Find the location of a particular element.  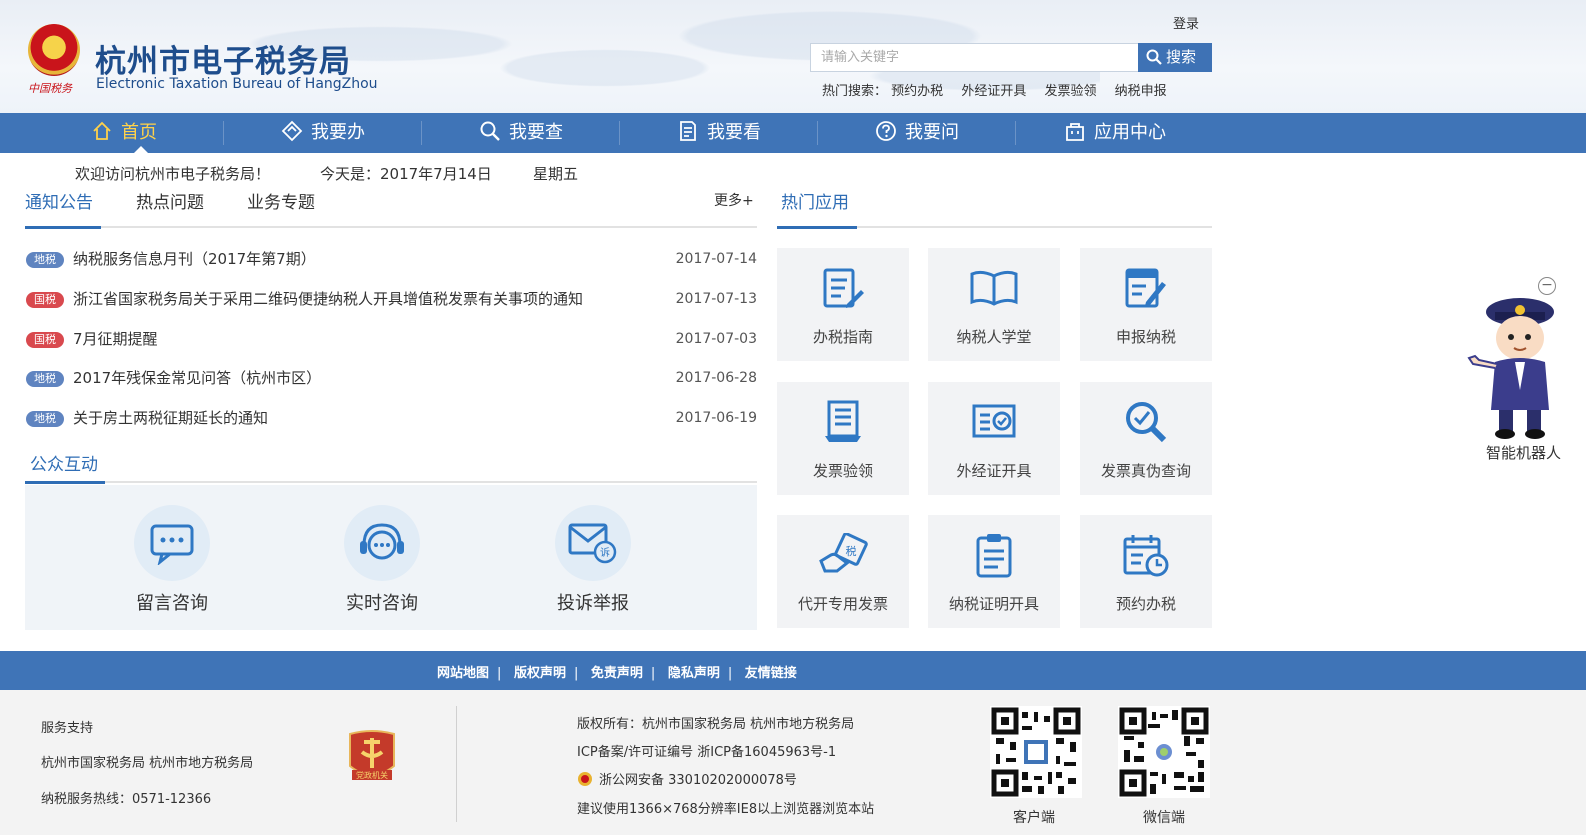

invoice-icon is located at coordinates (843, 422).